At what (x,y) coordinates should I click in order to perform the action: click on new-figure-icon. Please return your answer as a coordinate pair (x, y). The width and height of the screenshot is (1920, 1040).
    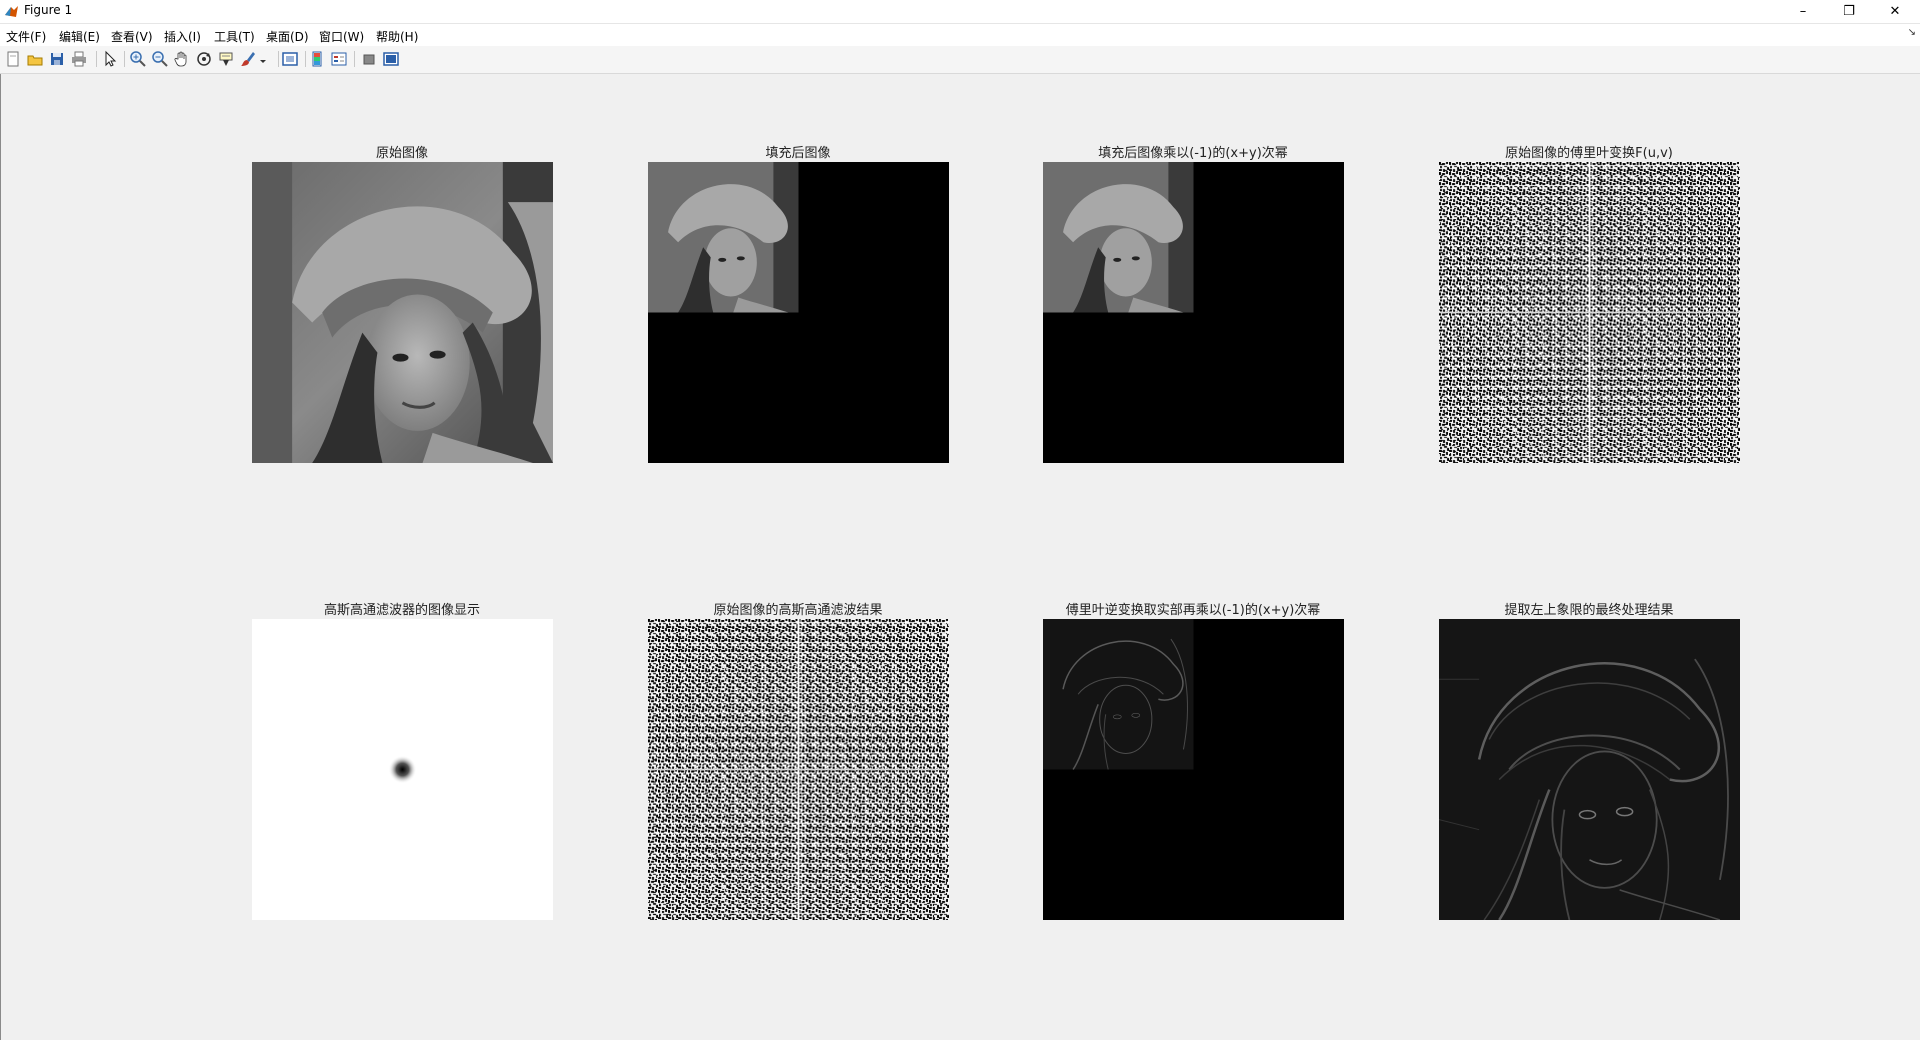
    Looking at the image, I should click on (13, 59).